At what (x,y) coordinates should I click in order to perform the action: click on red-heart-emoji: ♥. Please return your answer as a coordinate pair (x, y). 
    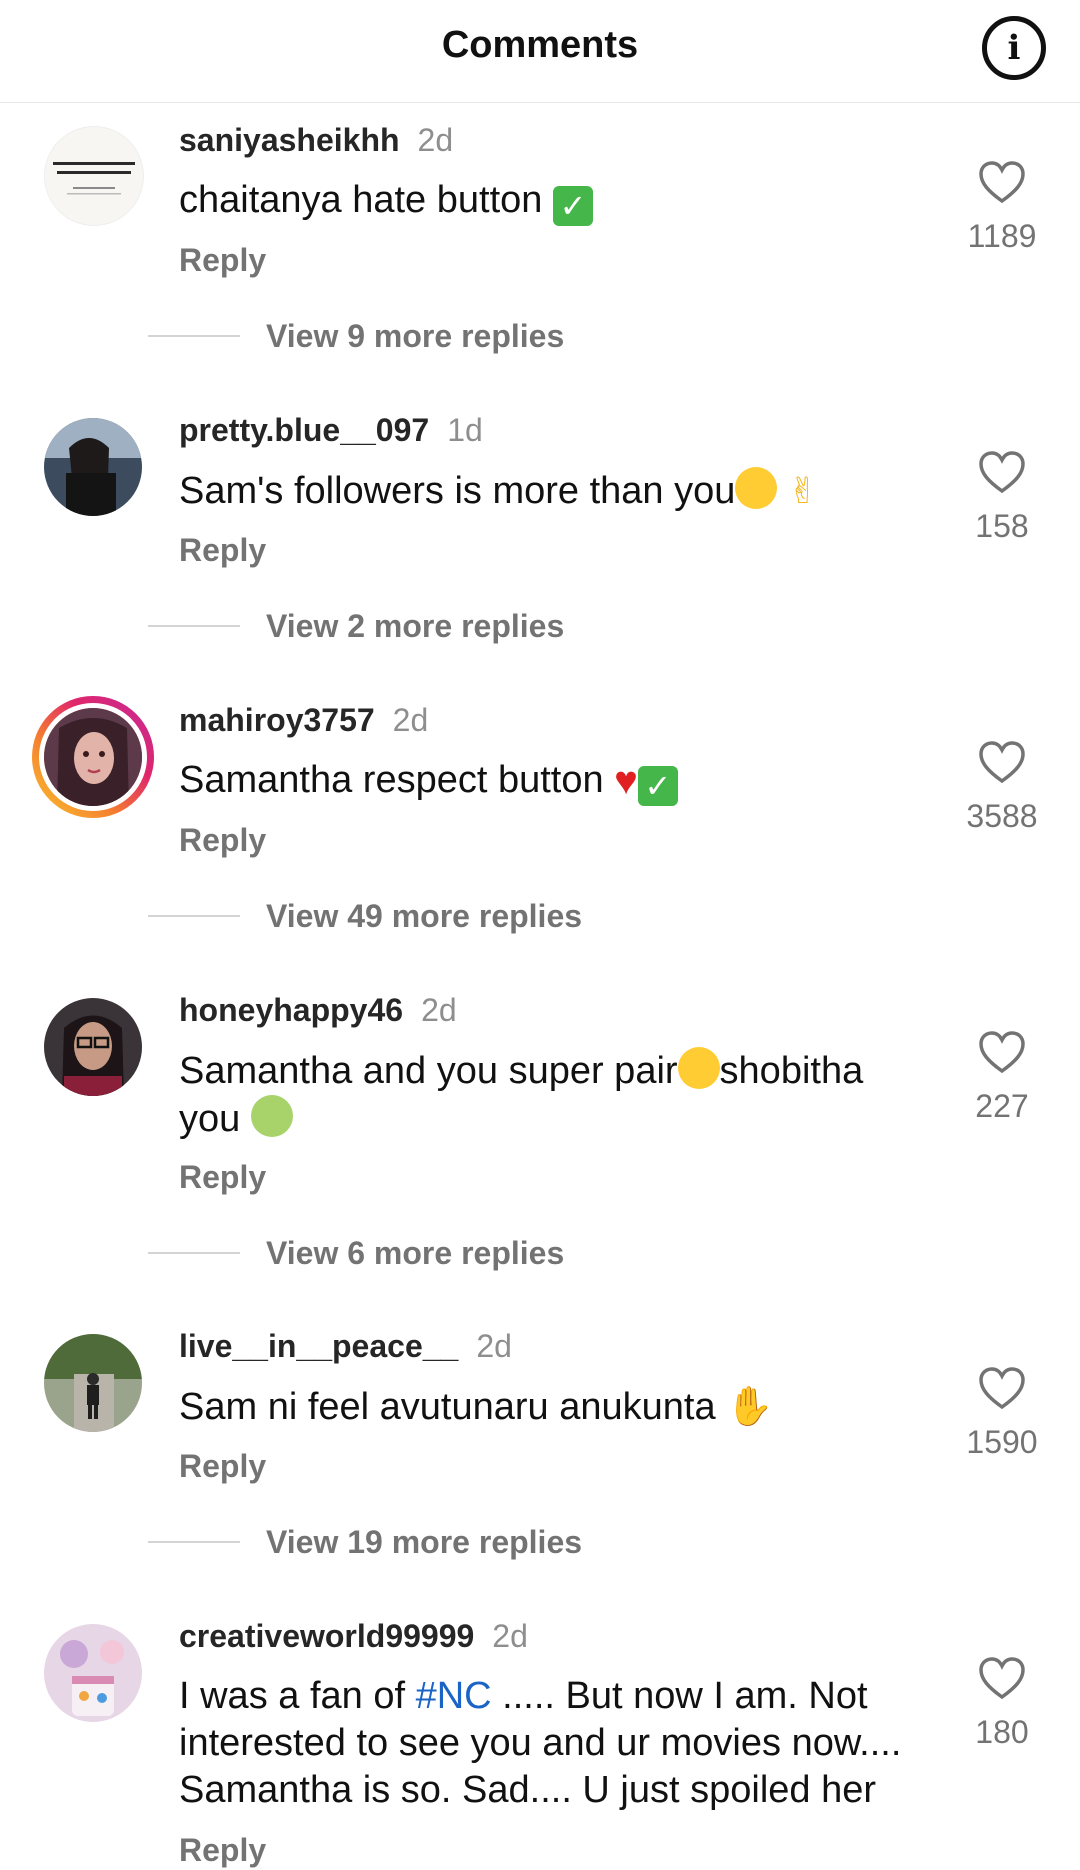
    Looking at the image, I should click on (626, 781).